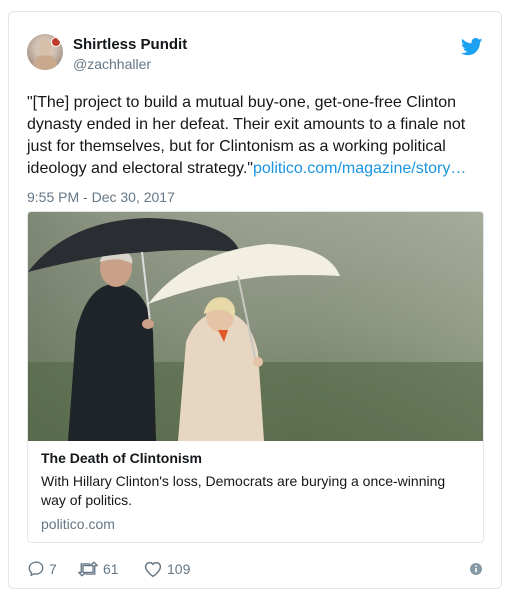  Describe the element at coordinates (153, 569) in the screenshot. I see `heart-icon` at that location.